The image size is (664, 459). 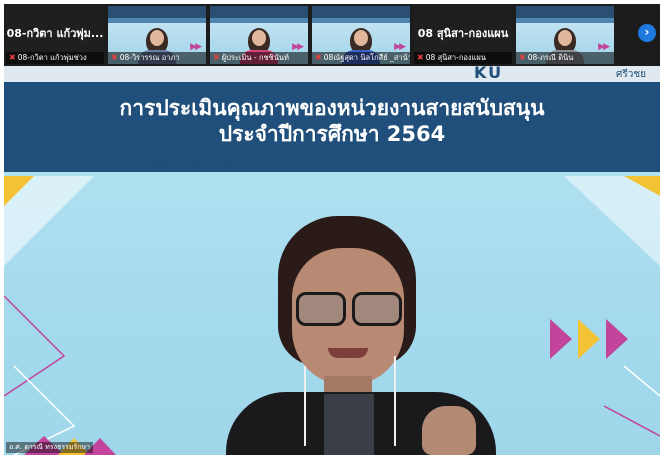 I want to click on participant-label: ✖ 08ณัฐสุดา นิลโกสีย์ _สาน้า, so click(x=361, y=58).